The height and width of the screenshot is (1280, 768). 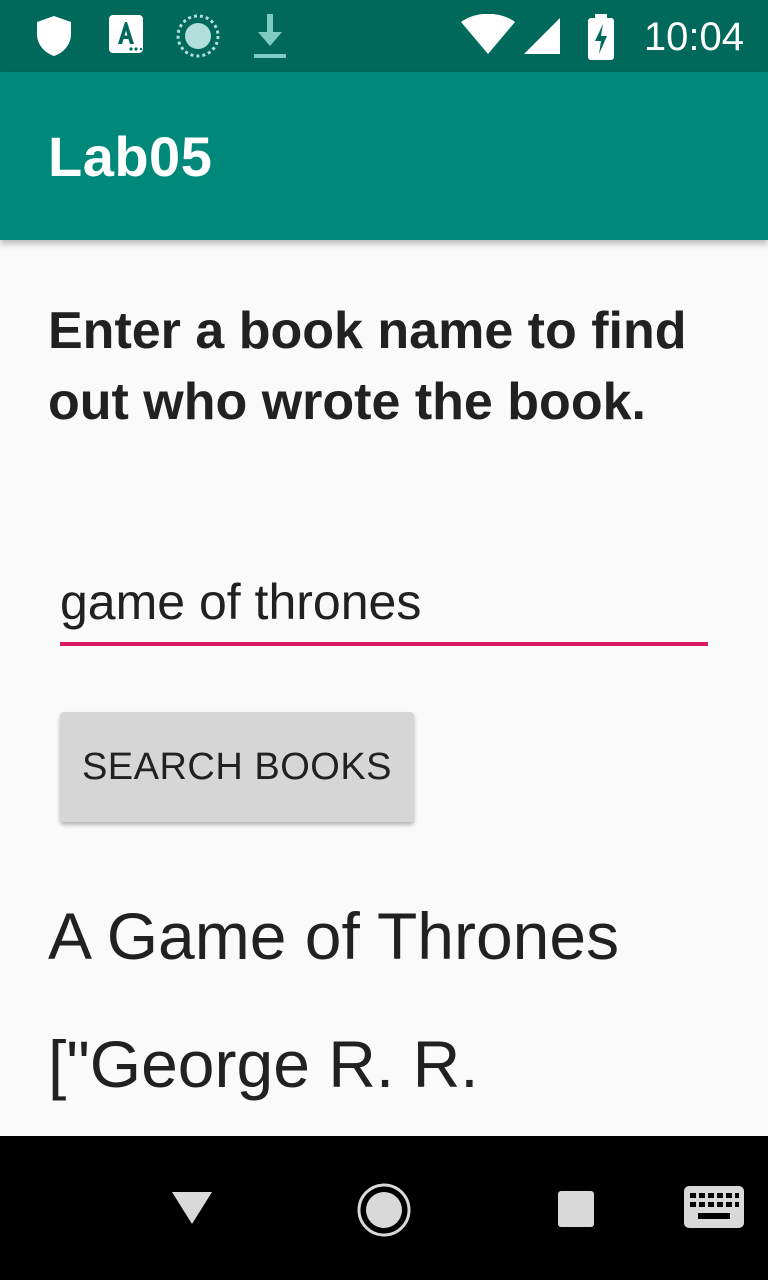 What do you see at coordinates (601, 37) in the screenshot?
I see `battery-charging-icon` at bounding box center [601, 37].